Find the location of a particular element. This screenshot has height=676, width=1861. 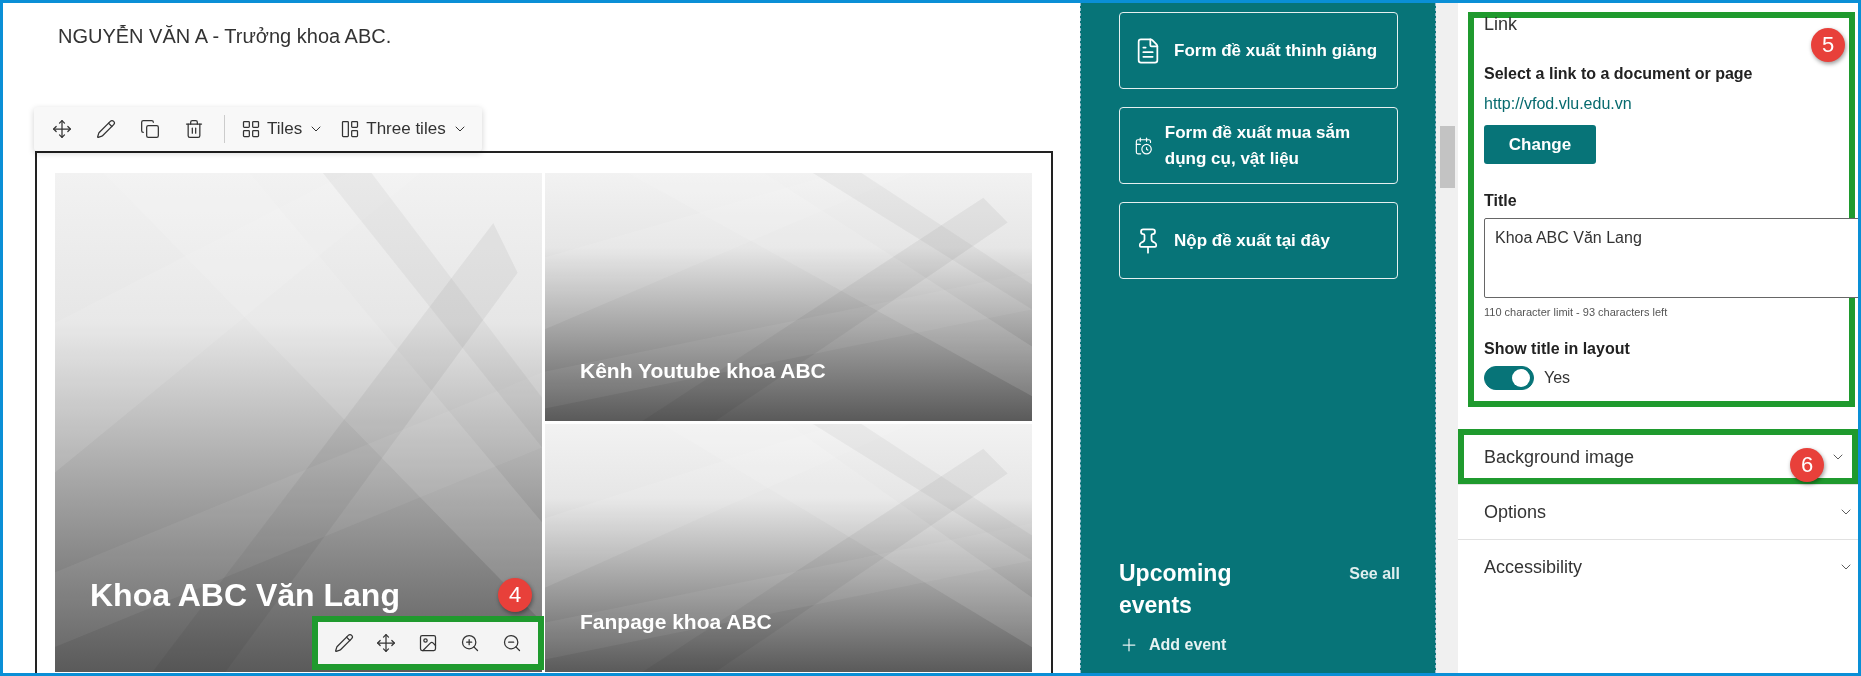

image-icon is located at coordinates (428, 643).